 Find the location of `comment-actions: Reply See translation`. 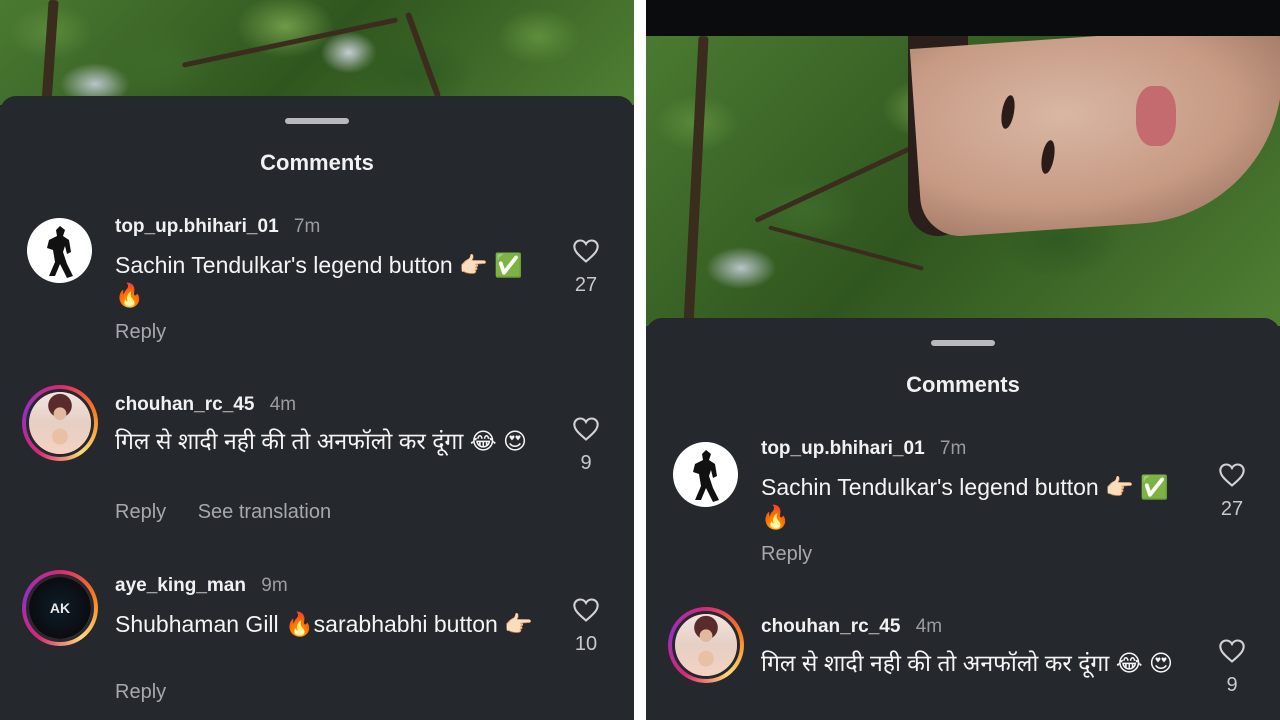

comment-actions: Reply See translation is located at coordinates (236, 512).